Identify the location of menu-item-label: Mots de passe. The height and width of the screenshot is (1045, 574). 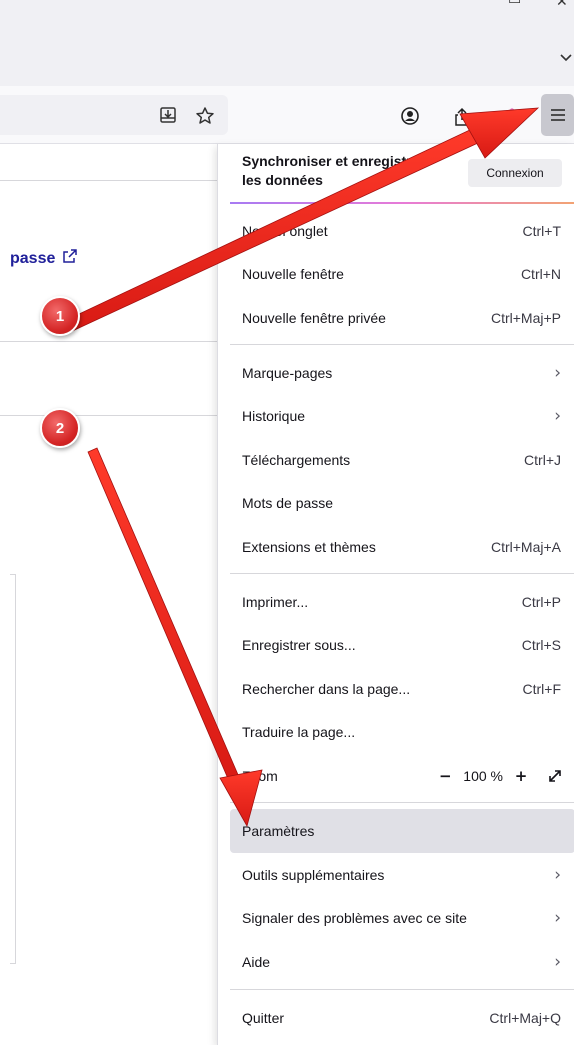
(288, 503).